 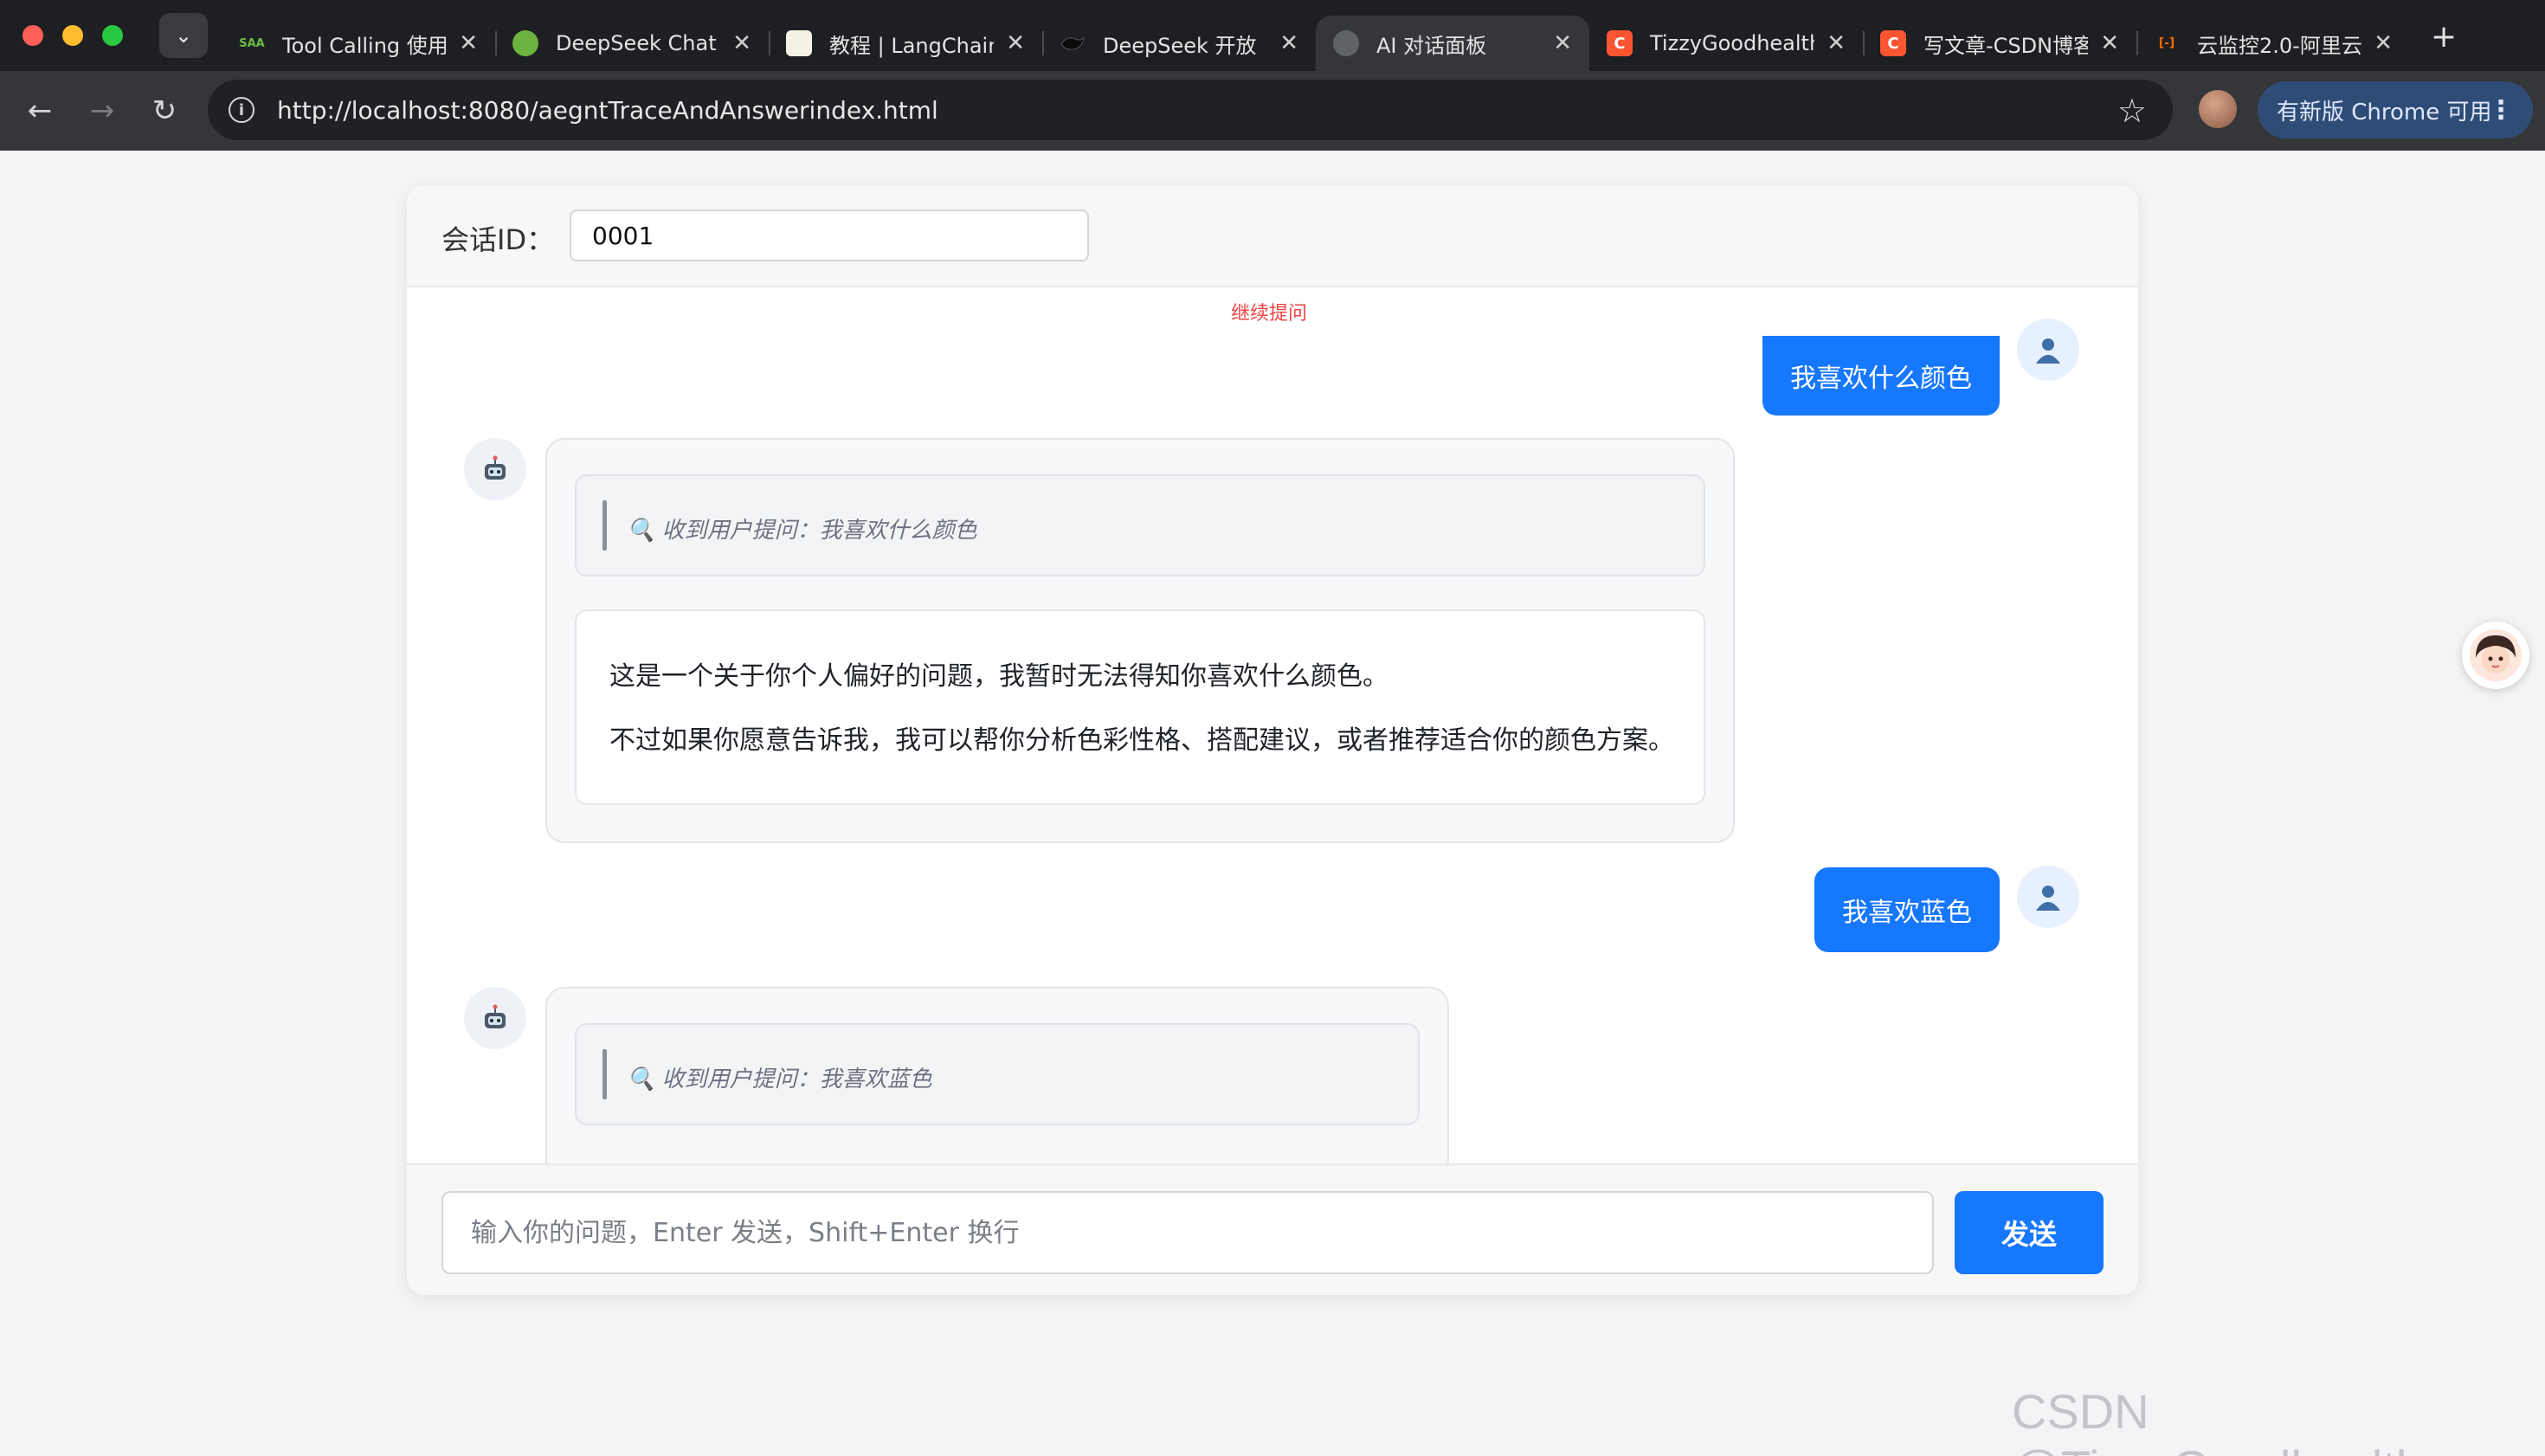 What do you see at coordinates (1881, 379) in the screenshot?
I see `user-message-text: 我喜欢什么颜色` at bounding box center [1881, 379].